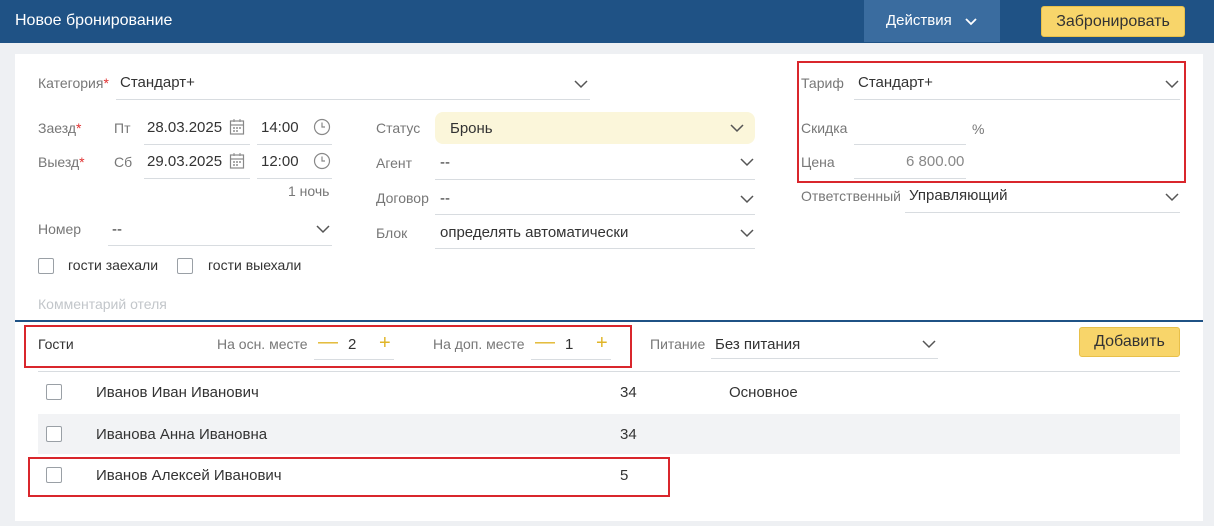  Describe the element at coordinates (353, 99) in the screenshot. I see `category-underline` at that location.